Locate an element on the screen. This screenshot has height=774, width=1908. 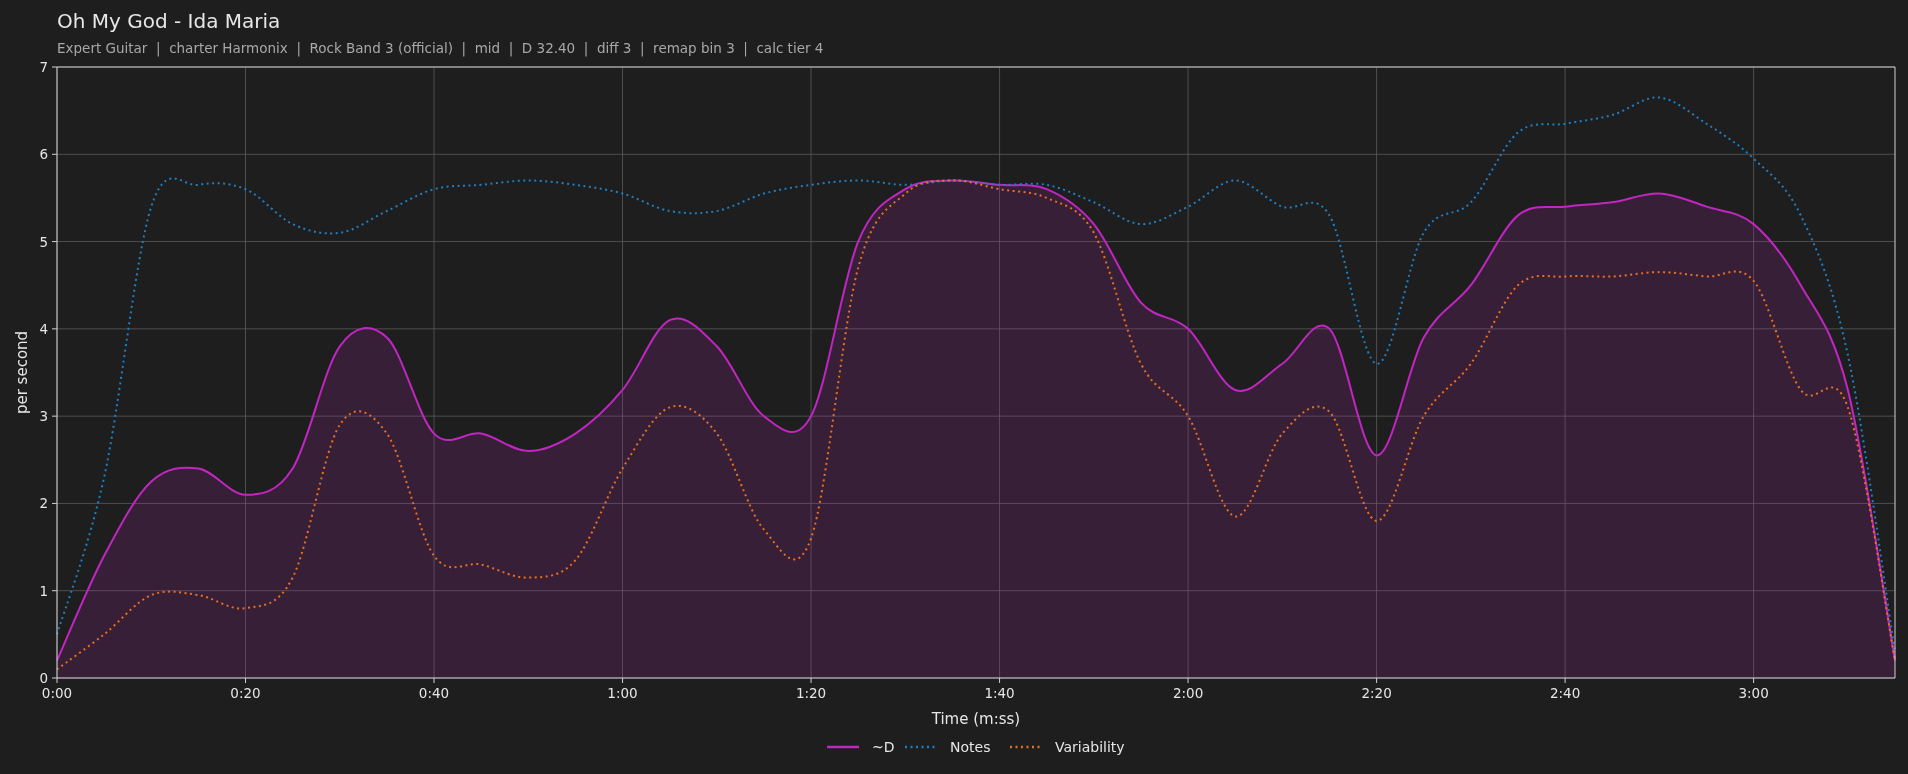
y-axis-label: per second is located at coordinates (22, 372).